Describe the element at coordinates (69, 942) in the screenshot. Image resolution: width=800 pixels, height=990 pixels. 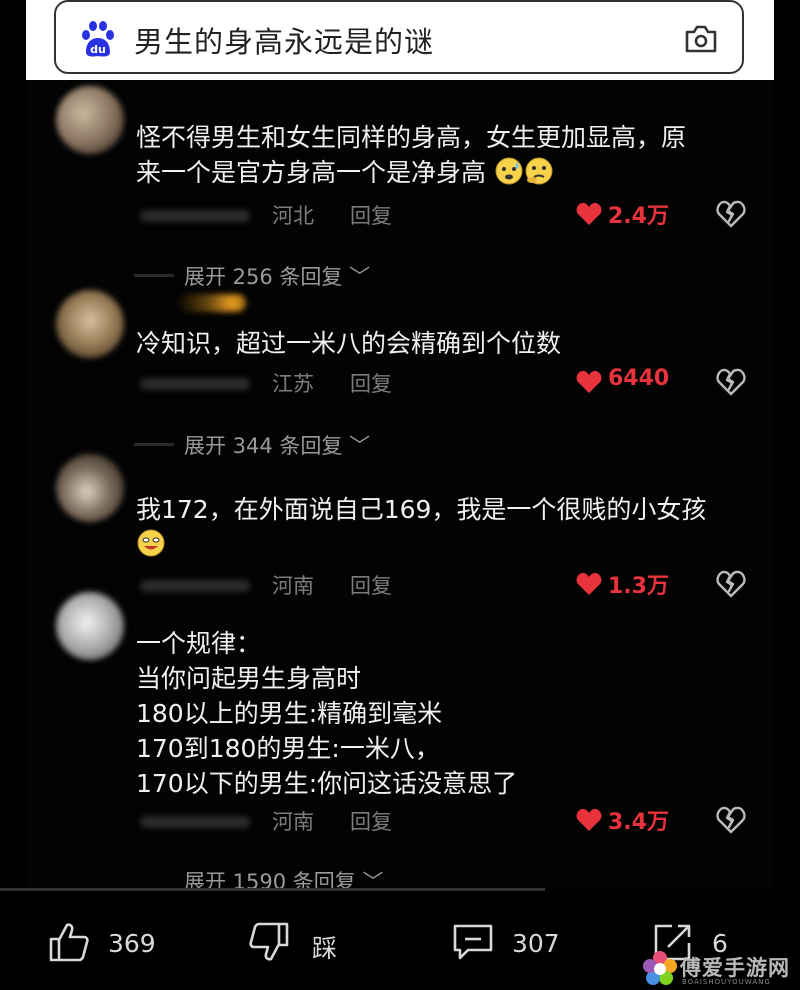
I see `thumbs-up-icon` at that location.